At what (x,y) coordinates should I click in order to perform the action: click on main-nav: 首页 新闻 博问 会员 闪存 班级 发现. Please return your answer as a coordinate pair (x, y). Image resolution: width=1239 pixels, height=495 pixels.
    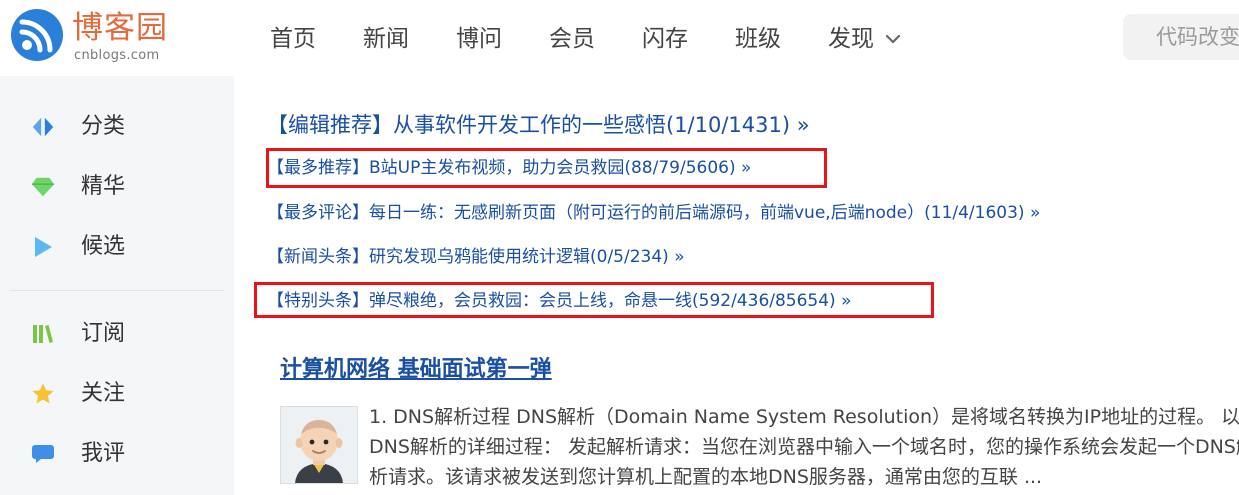
    Looking at the image, I should click on (609, 39).